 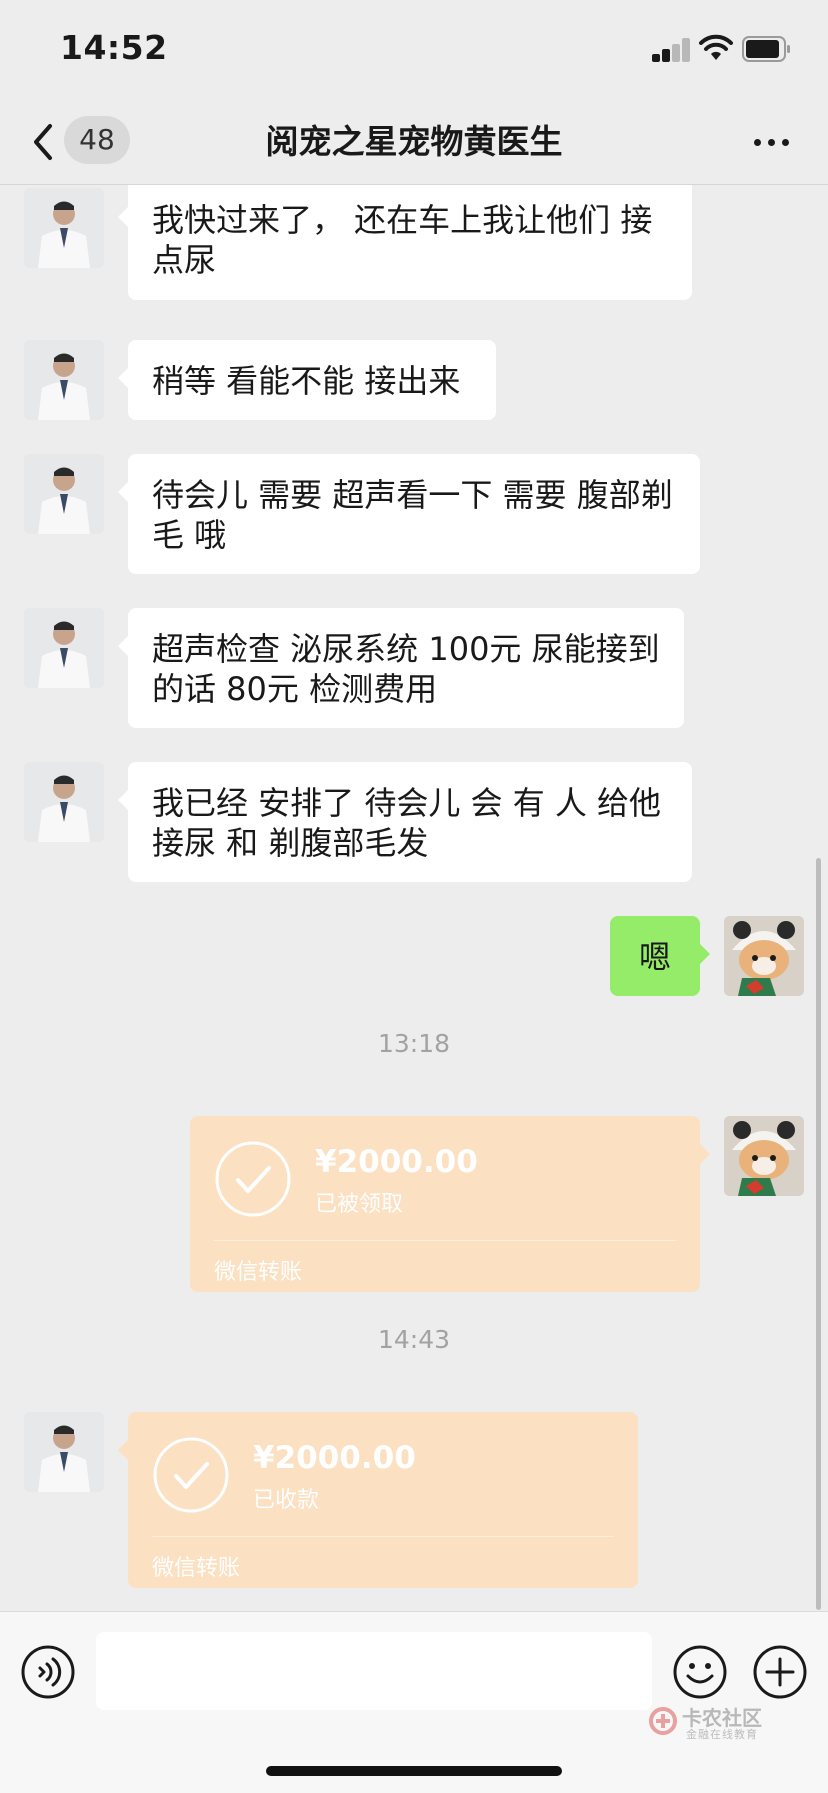 What do you see at coordinates (114, 47) in the screenshot?
I see `status-time: 14:52` at bounding box center [114, 47].